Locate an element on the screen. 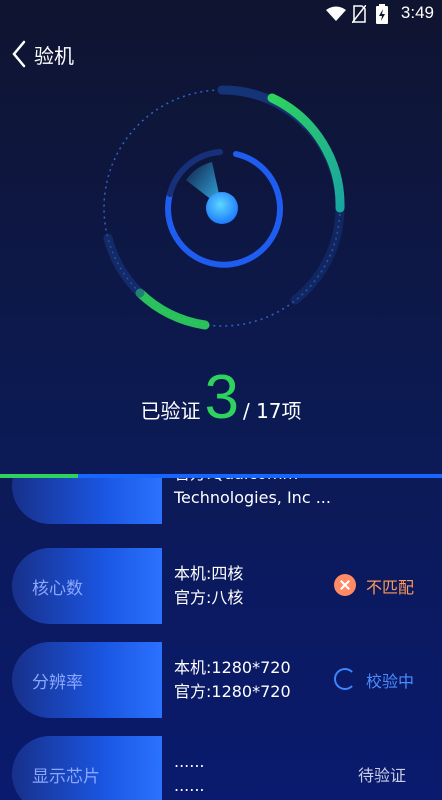 Image resolution: width=442 pixels, height=800 pixels. item-value-line2: 官方:八核 is located at coordinates (209, 597).